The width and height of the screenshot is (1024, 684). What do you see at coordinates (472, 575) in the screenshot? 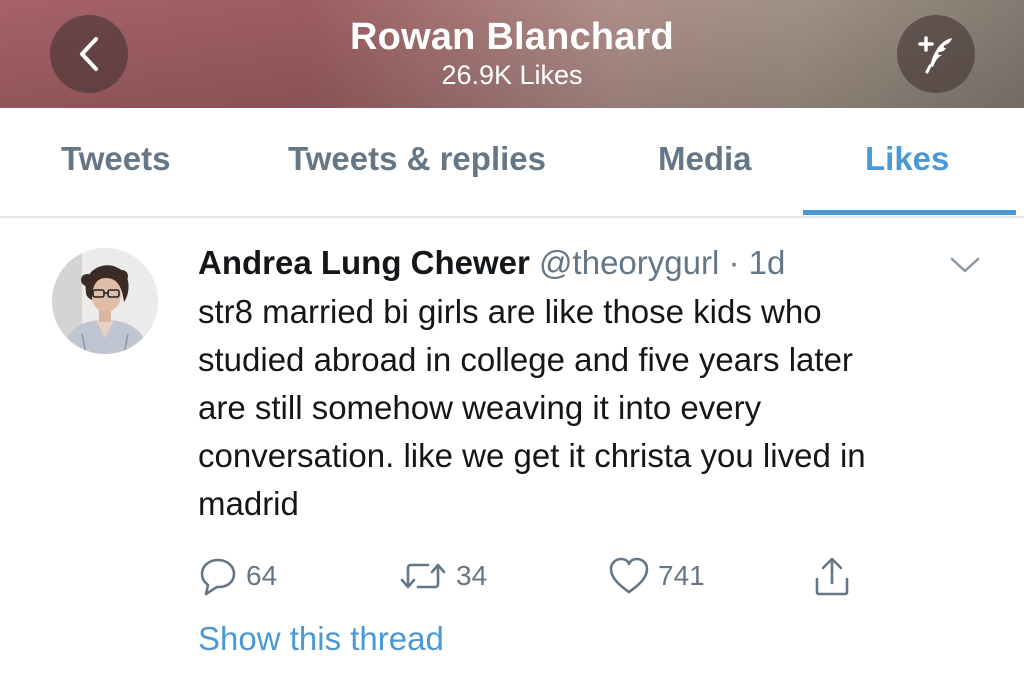
I see `retweet-count: 34` at bounding box center [472, 575].